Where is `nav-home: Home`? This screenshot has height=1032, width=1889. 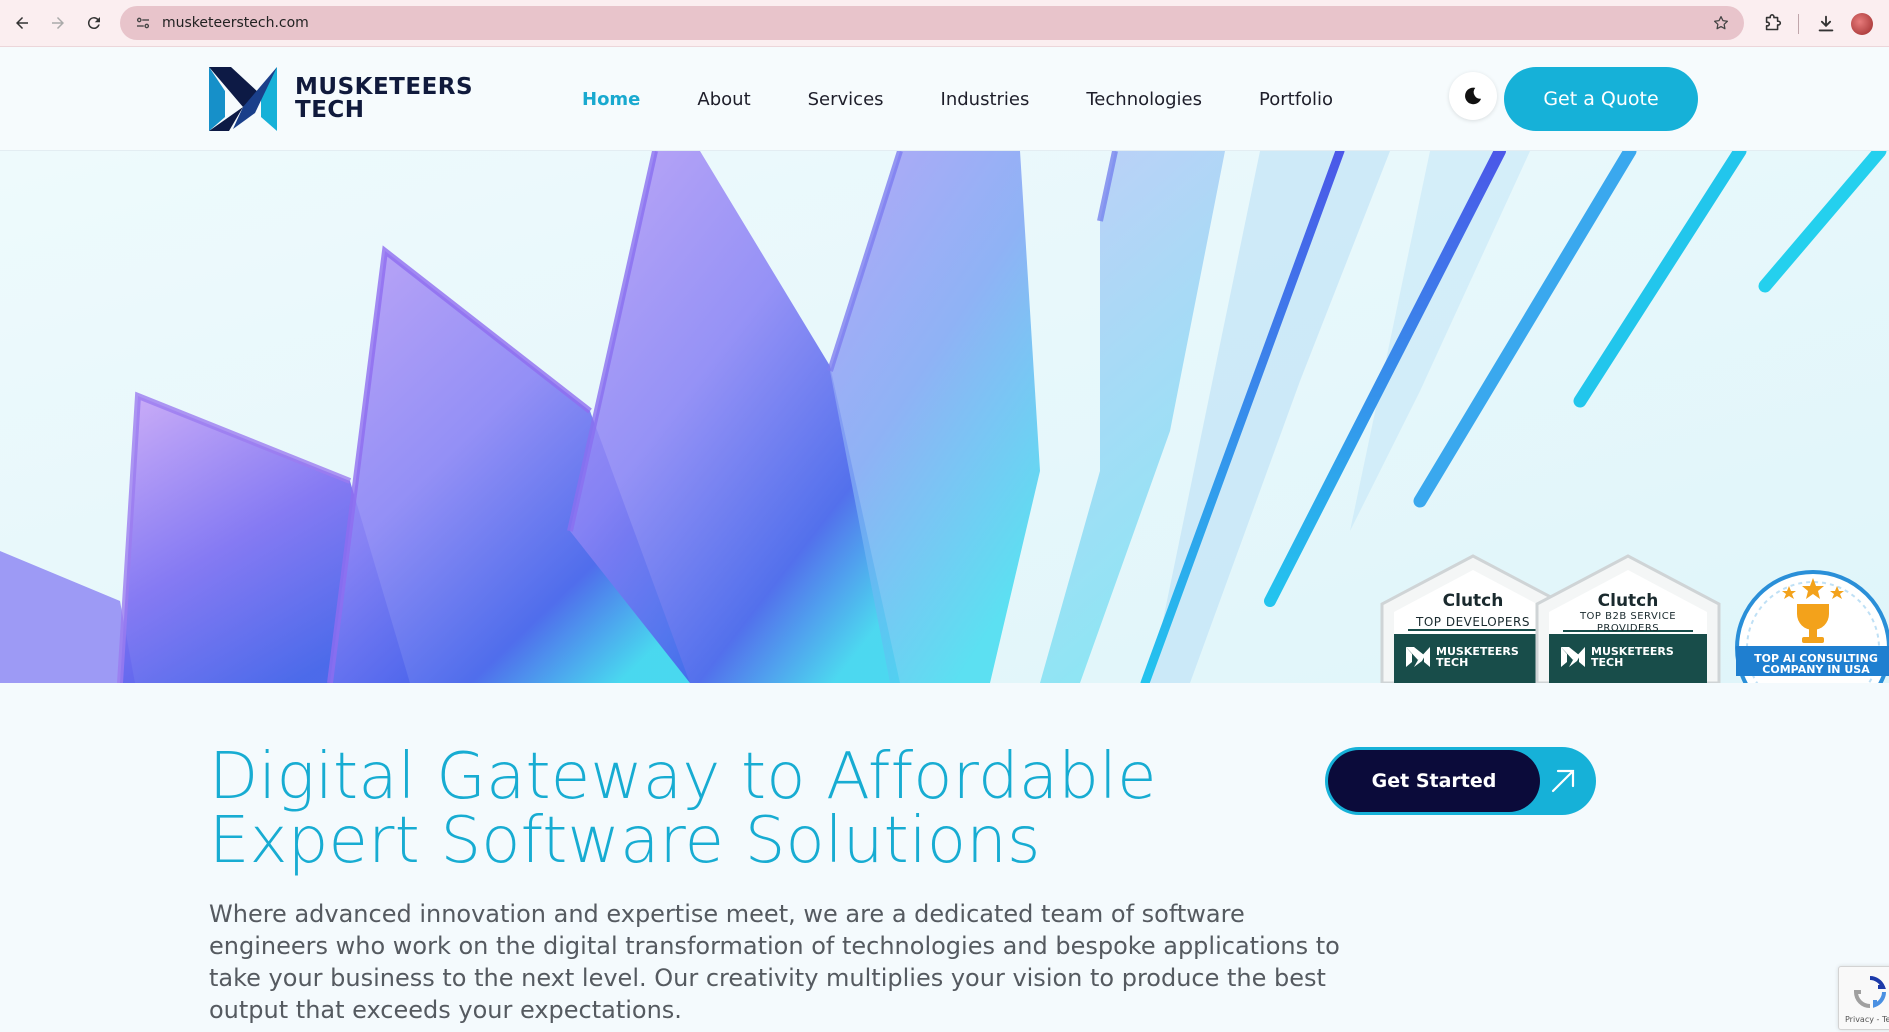
nav-home: Home is located at coordinates (611, 99).